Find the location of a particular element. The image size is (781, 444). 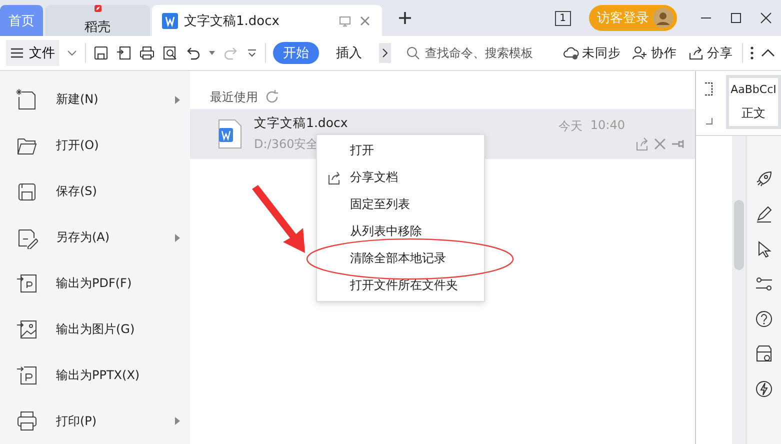

file-date: 今天 is located at coordinates (570, 126).